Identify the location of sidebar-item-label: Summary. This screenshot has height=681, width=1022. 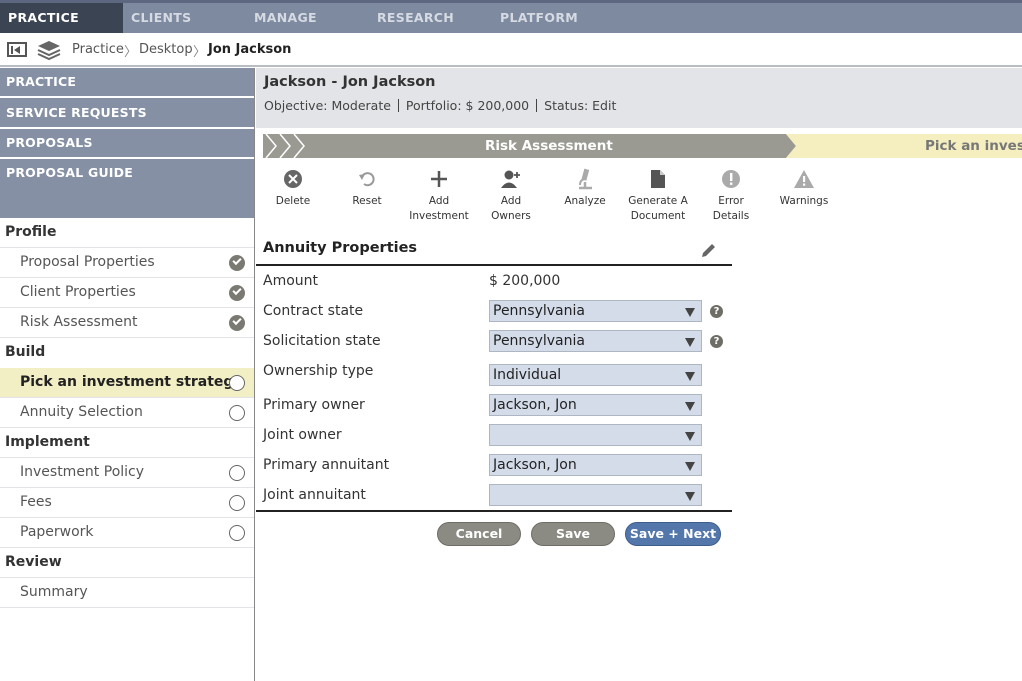
(54, 592).